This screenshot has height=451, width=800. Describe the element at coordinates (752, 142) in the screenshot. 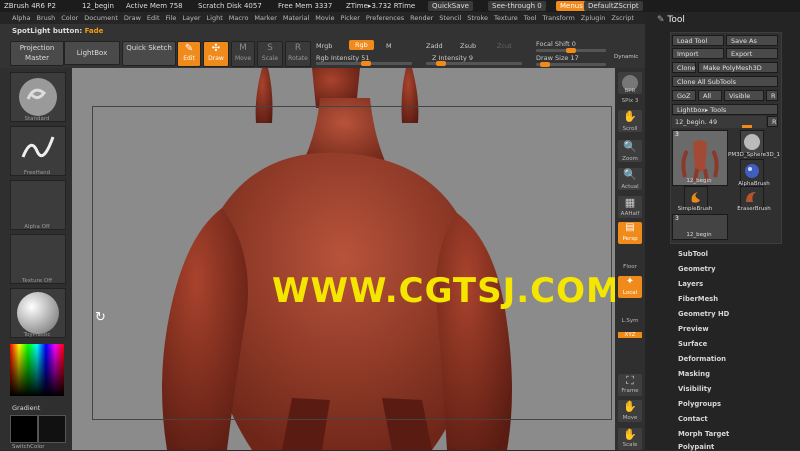

I see `tool-thumb-sphere` at that location.